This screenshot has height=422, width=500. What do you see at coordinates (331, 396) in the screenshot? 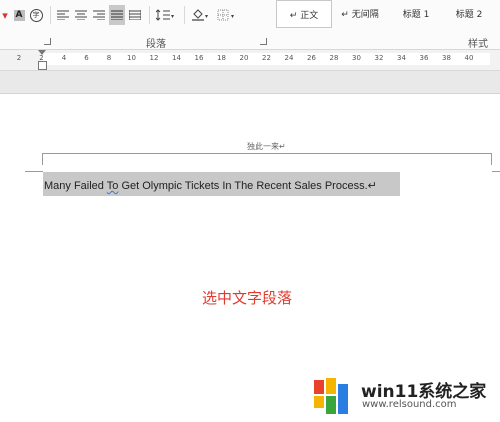
I see `win11-logo-icon` at bounding box center [331, 396].